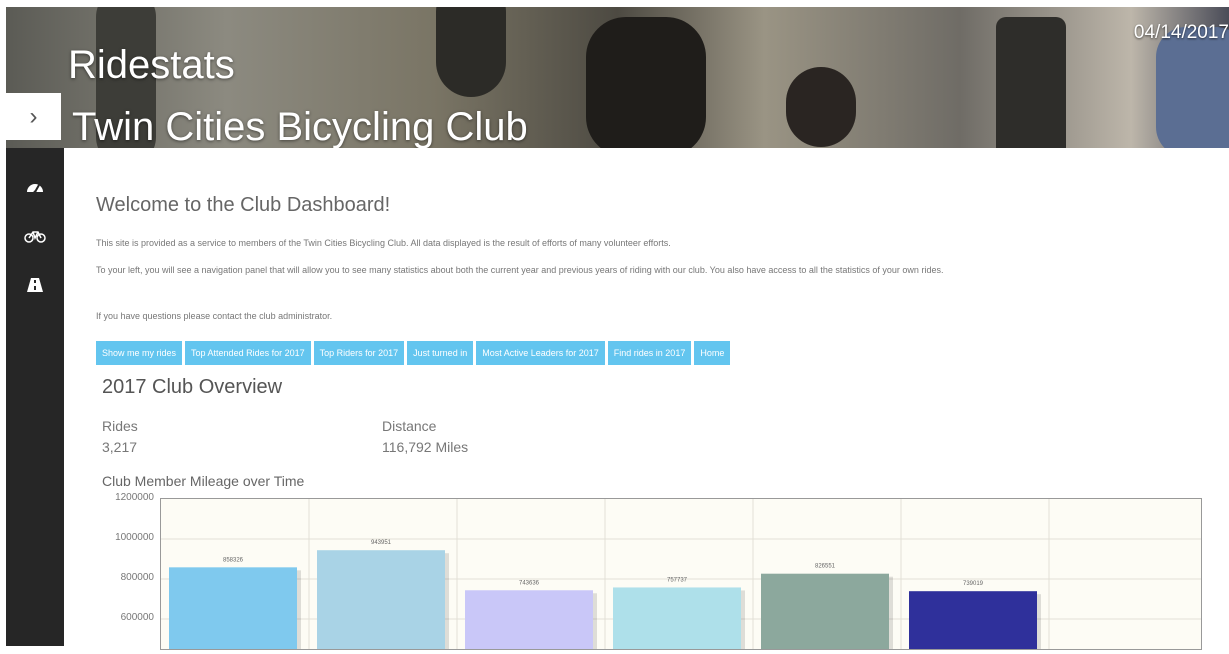  What do you see at coordinates (248, 353) in the screenshot?
I see `top-attended-rides-button: Top Attended Rides for 2017` at bounding box center [248, 353].